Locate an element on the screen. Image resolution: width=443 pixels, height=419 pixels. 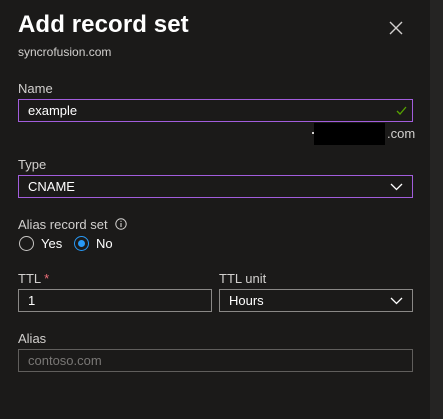
ttl-input-value: 1 is located at coordinates (32, 300).